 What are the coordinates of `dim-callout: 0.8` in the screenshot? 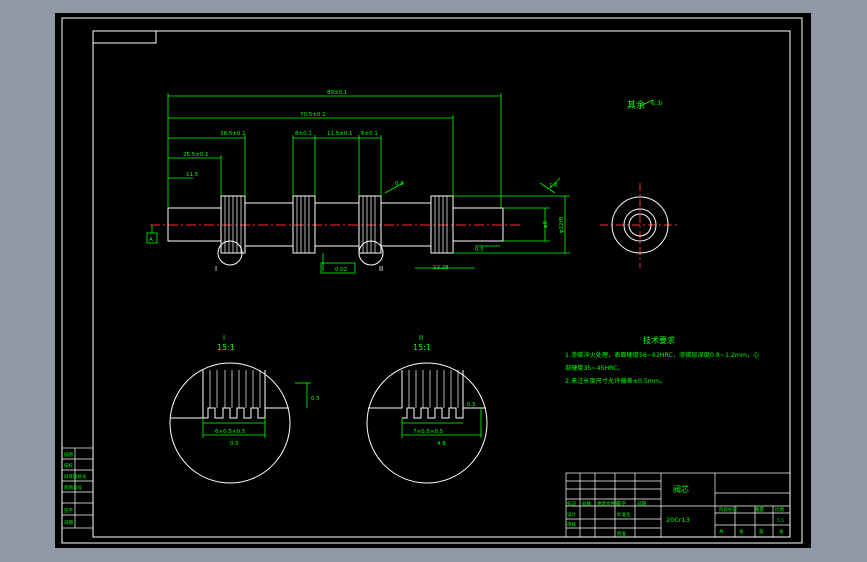 It's located at (399, 184).